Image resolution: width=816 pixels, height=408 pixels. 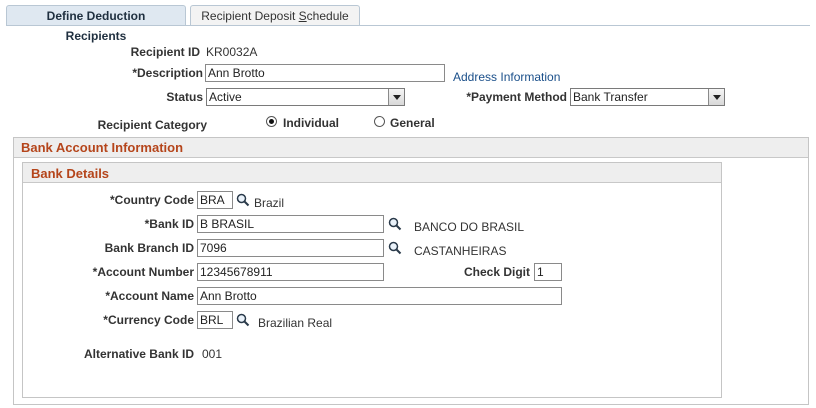 What do you see at coordinates (148, 320) in the screenshot?
I see `currency-code-label: *Currency Code` at bounding box center [148, 320].